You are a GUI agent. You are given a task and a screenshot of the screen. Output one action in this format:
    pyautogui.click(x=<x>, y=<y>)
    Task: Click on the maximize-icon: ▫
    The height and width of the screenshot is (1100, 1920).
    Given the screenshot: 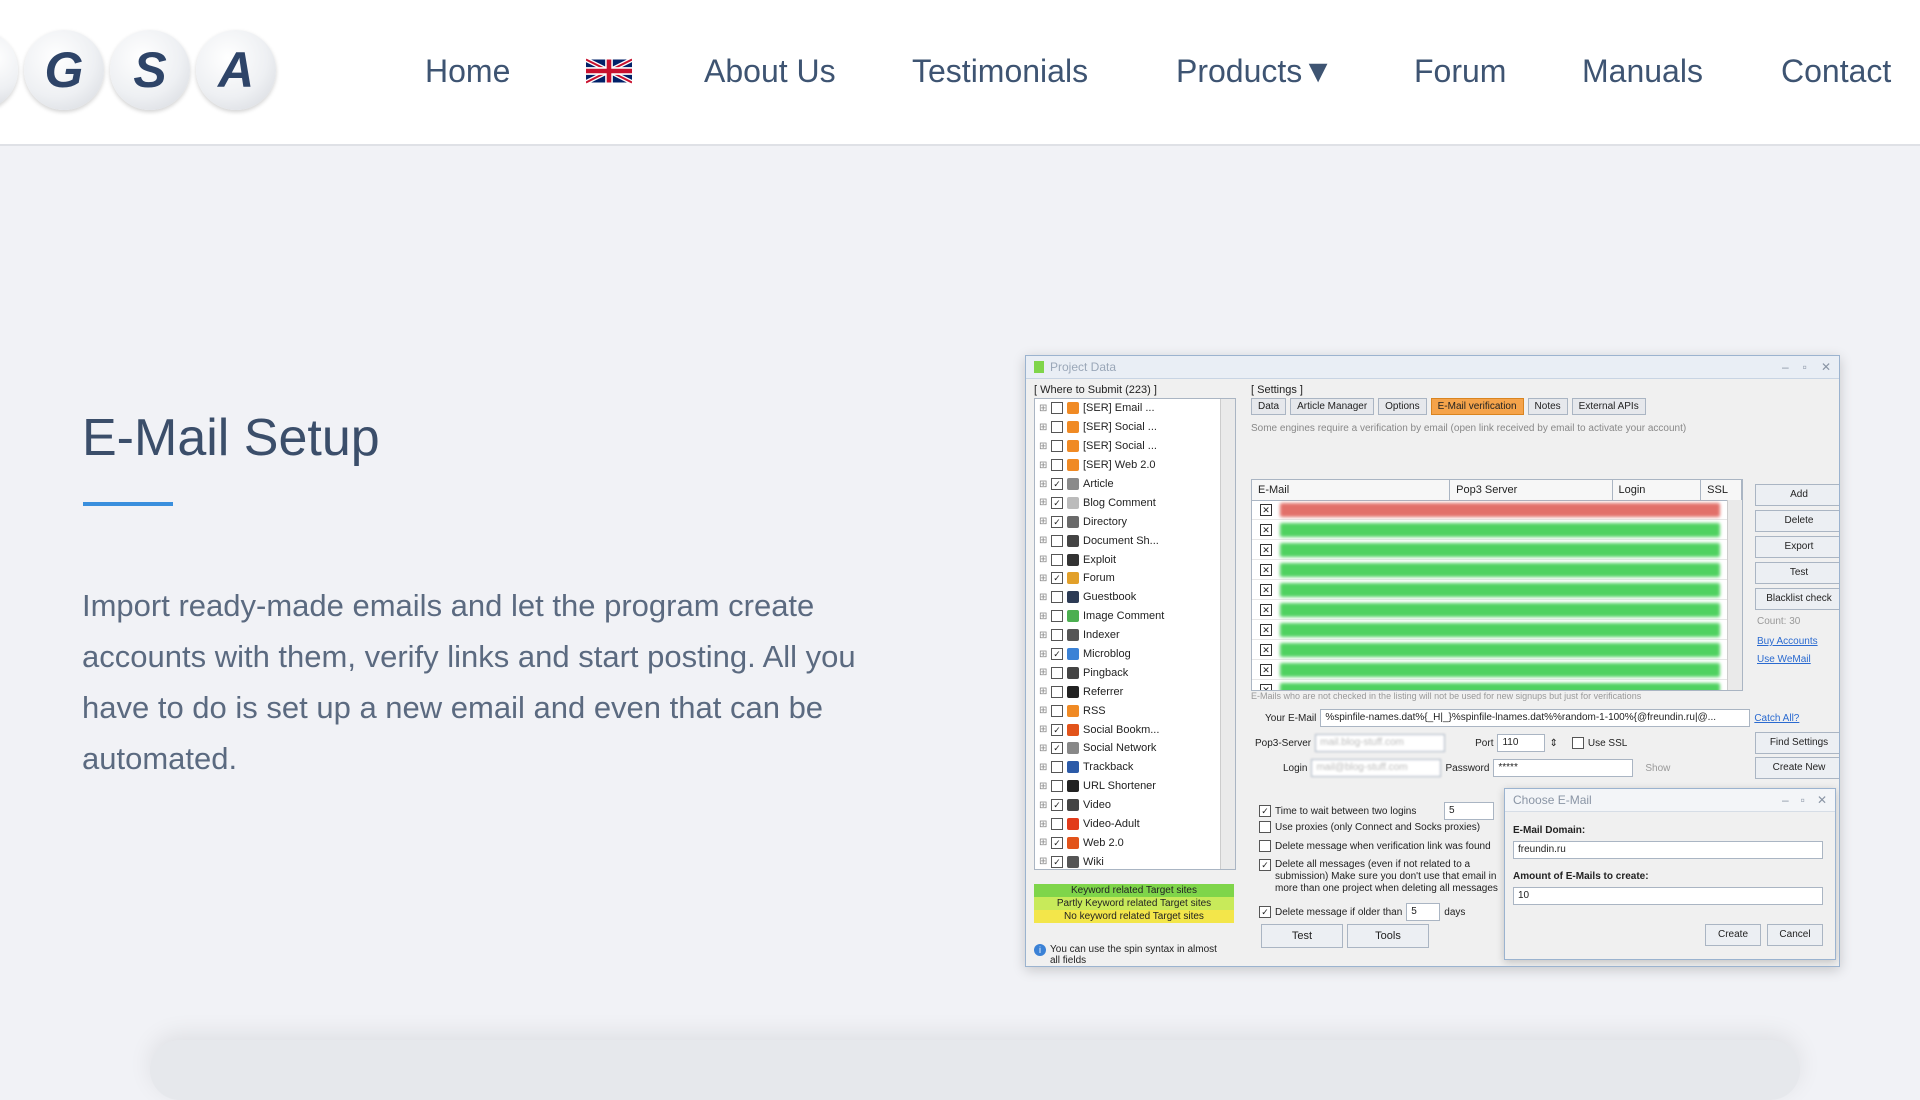 What is the action you would take?
    pyautogui.click(x=1805, y=367)
    